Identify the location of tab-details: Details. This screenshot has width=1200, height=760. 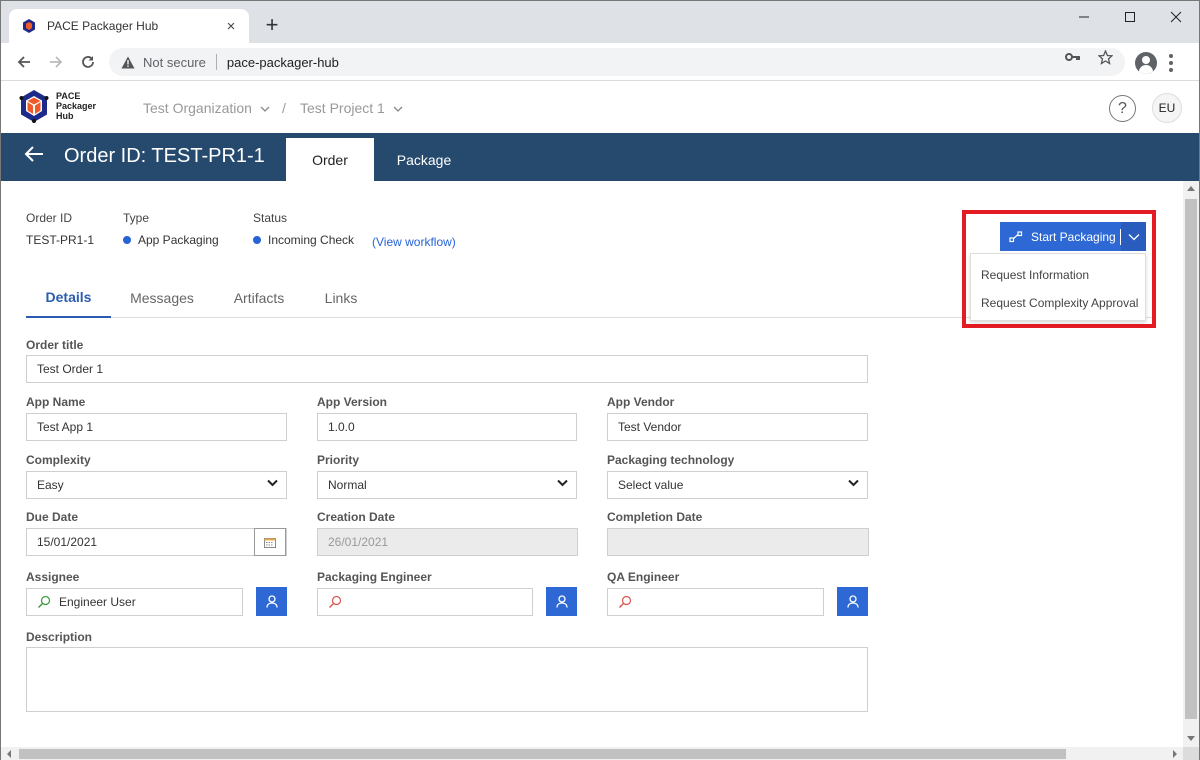
(68, 297).